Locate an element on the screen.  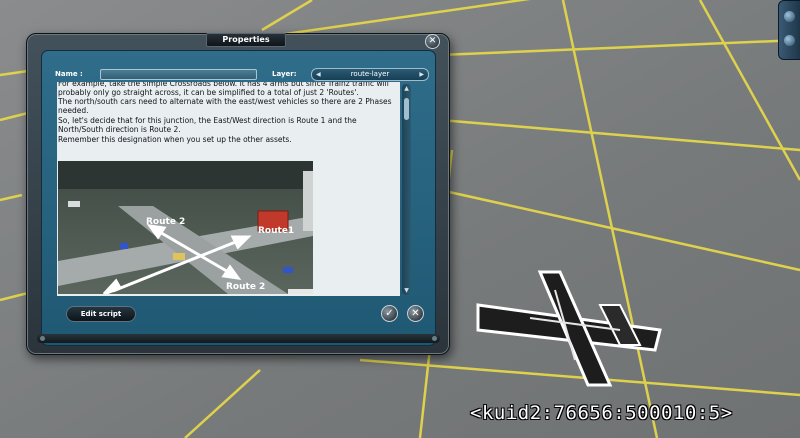
crossroads-preview-image: Route 2 Route1 Route 2 is located at coordinates (185, 227).